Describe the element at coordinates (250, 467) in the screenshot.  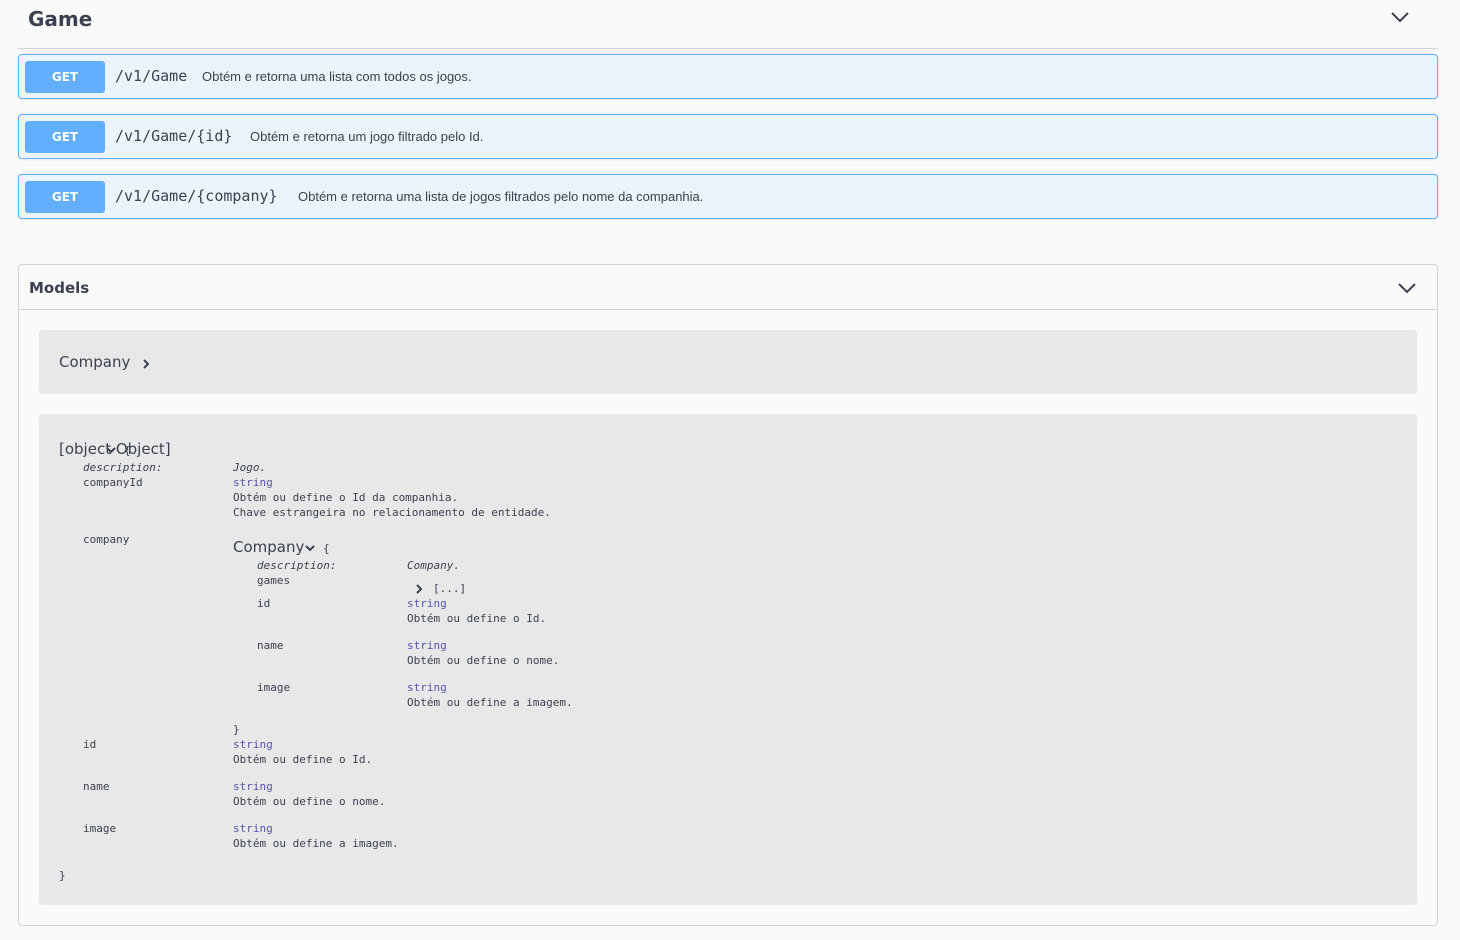
I see `description-value: Jogo.` at that location.